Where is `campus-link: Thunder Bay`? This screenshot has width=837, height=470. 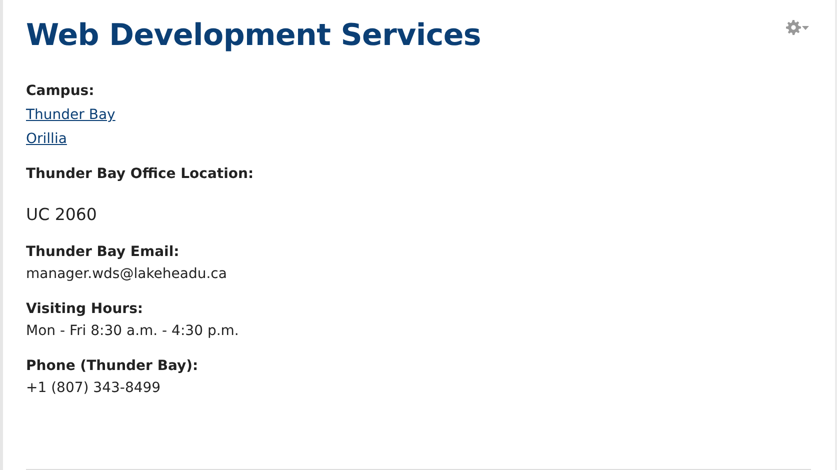
campus-link: Thunder Bay is located at coordinates (71, 115).